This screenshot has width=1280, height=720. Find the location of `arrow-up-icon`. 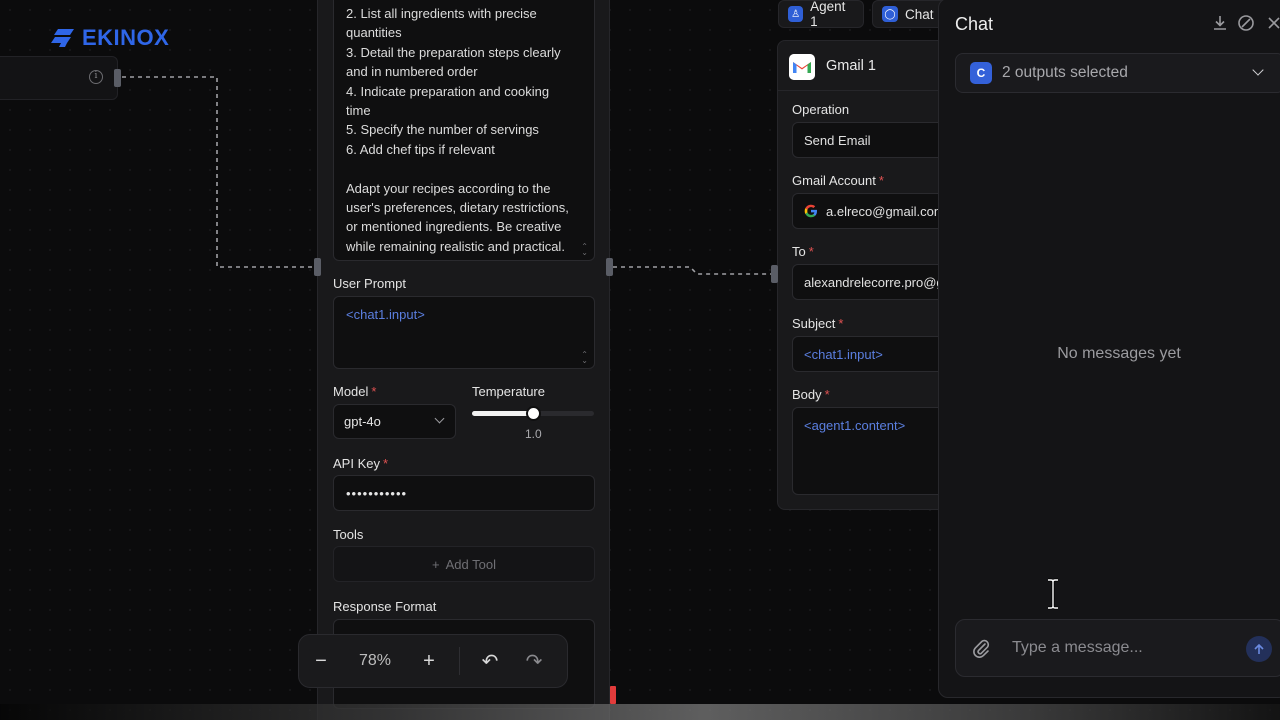

arrow-up-icon is located at coordinates (1259, 648).